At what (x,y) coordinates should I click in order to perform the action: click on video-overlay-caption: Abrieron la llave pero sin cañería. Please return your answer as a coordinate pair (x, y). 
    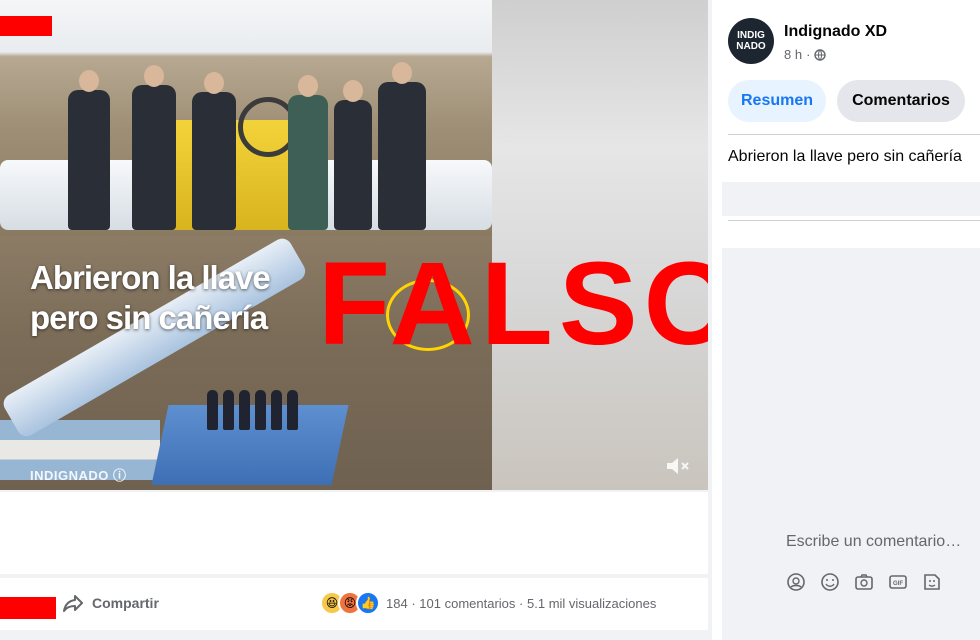
    Looking at the image, I should click on (150, 297).